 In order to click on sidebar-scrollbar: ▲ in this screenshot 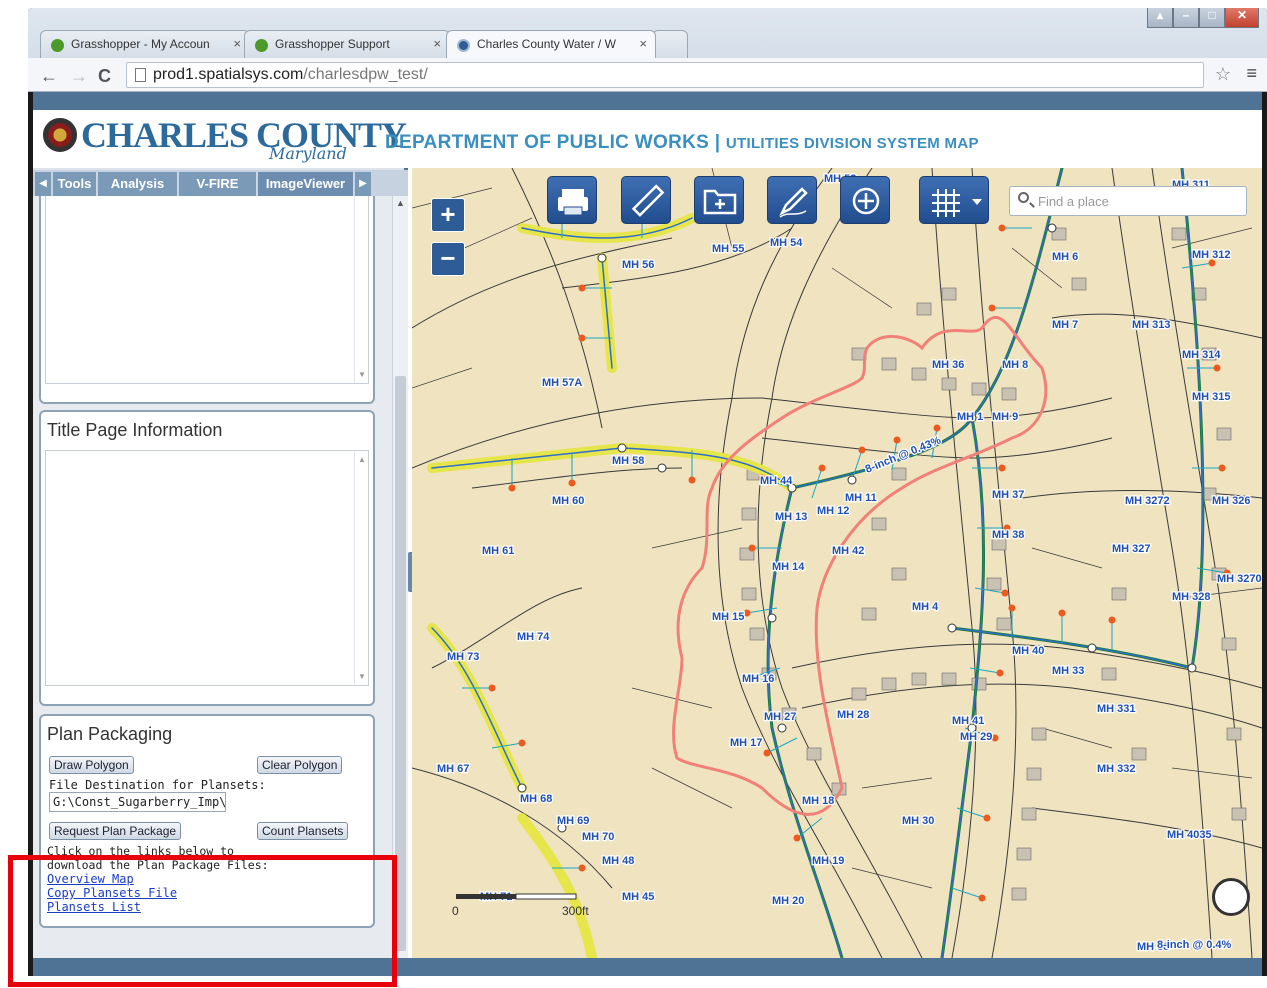, I will do `click(400, 577)`.